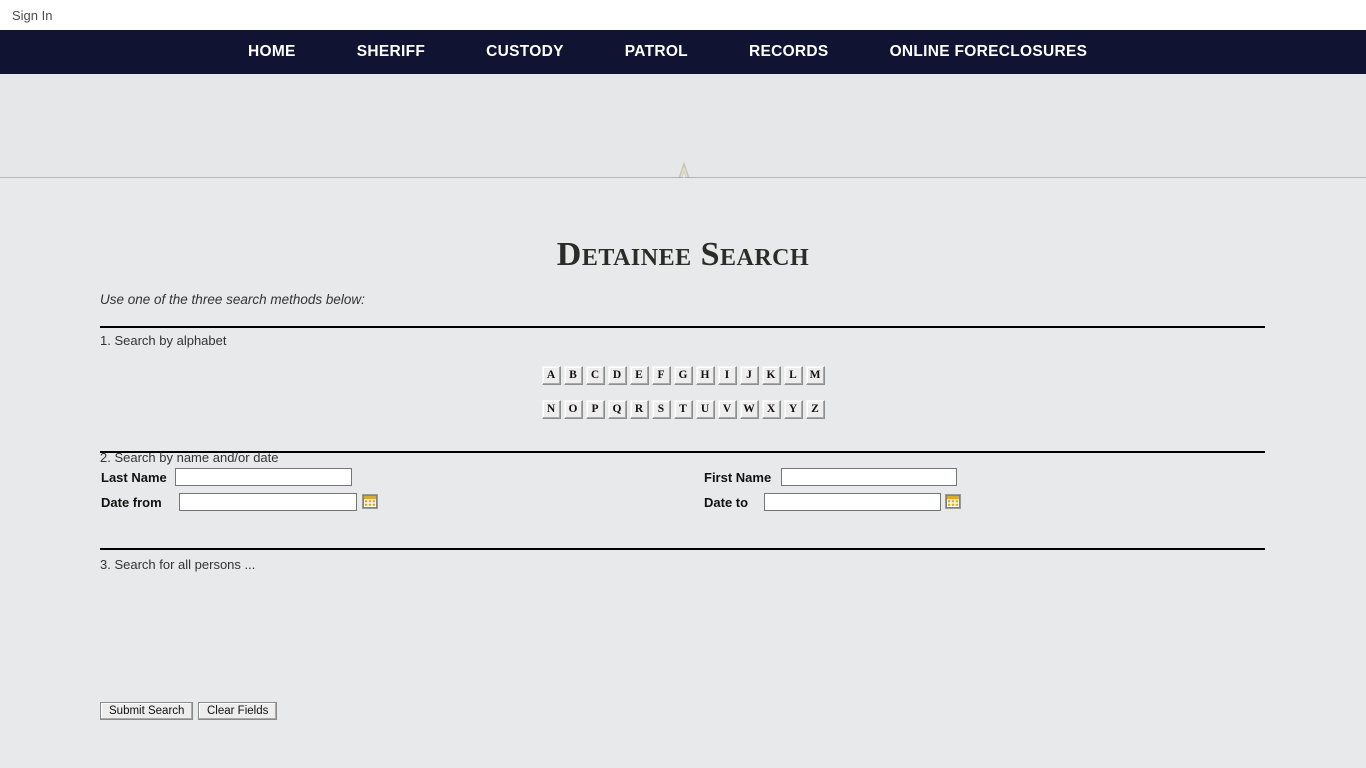 Image resolution: width=1366 pixels, height=768 pixels. What do you see at coordinates (705, 375) in the screenshot?
I see `alpha-button-h: H` at bounding box center [705, 375].